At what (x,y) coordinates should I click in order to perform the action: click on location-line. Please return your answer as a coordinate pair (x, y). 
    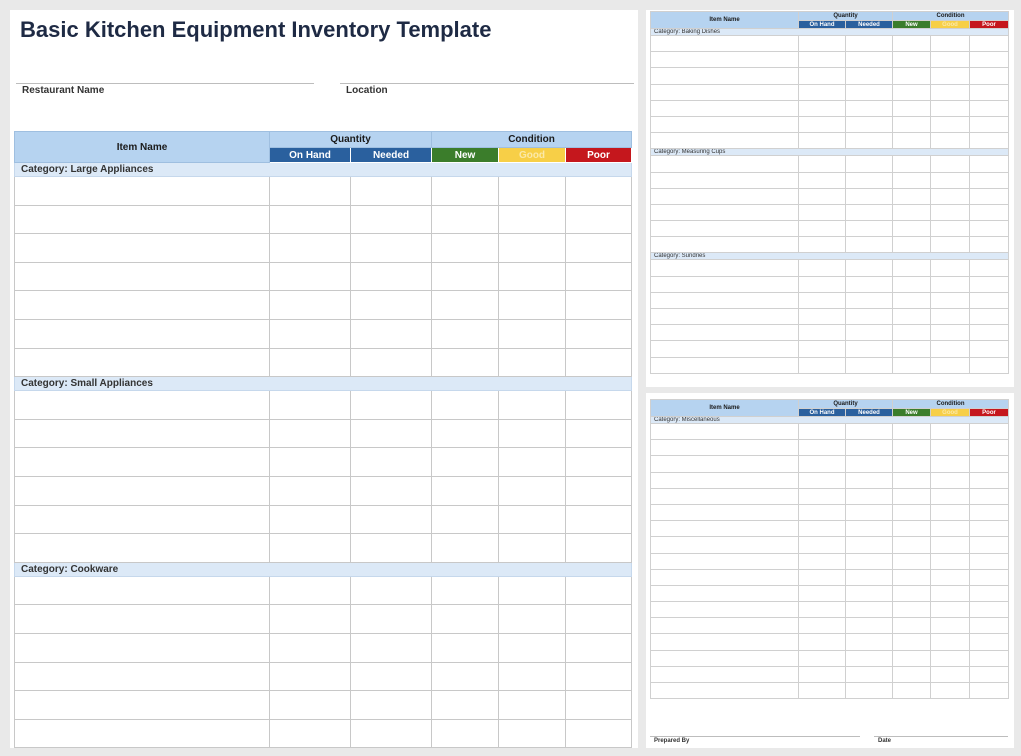
    Looking at the image, I should click on (487, 83).